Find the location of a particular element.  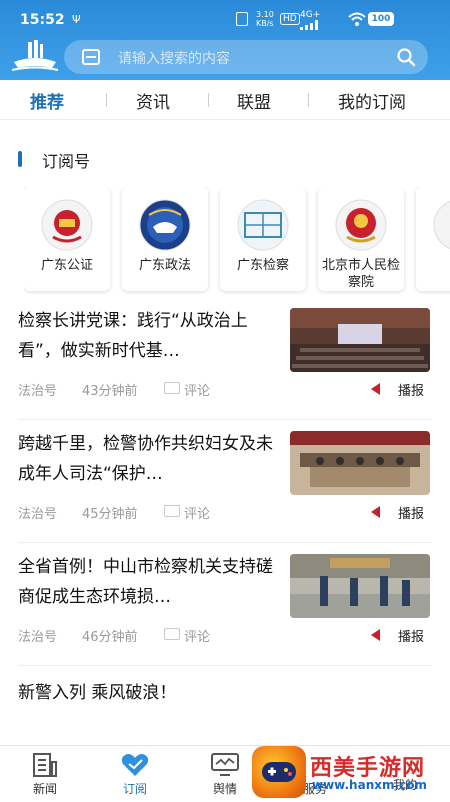

subscription-card: 广东检察 is located at coordinates (263, 239).